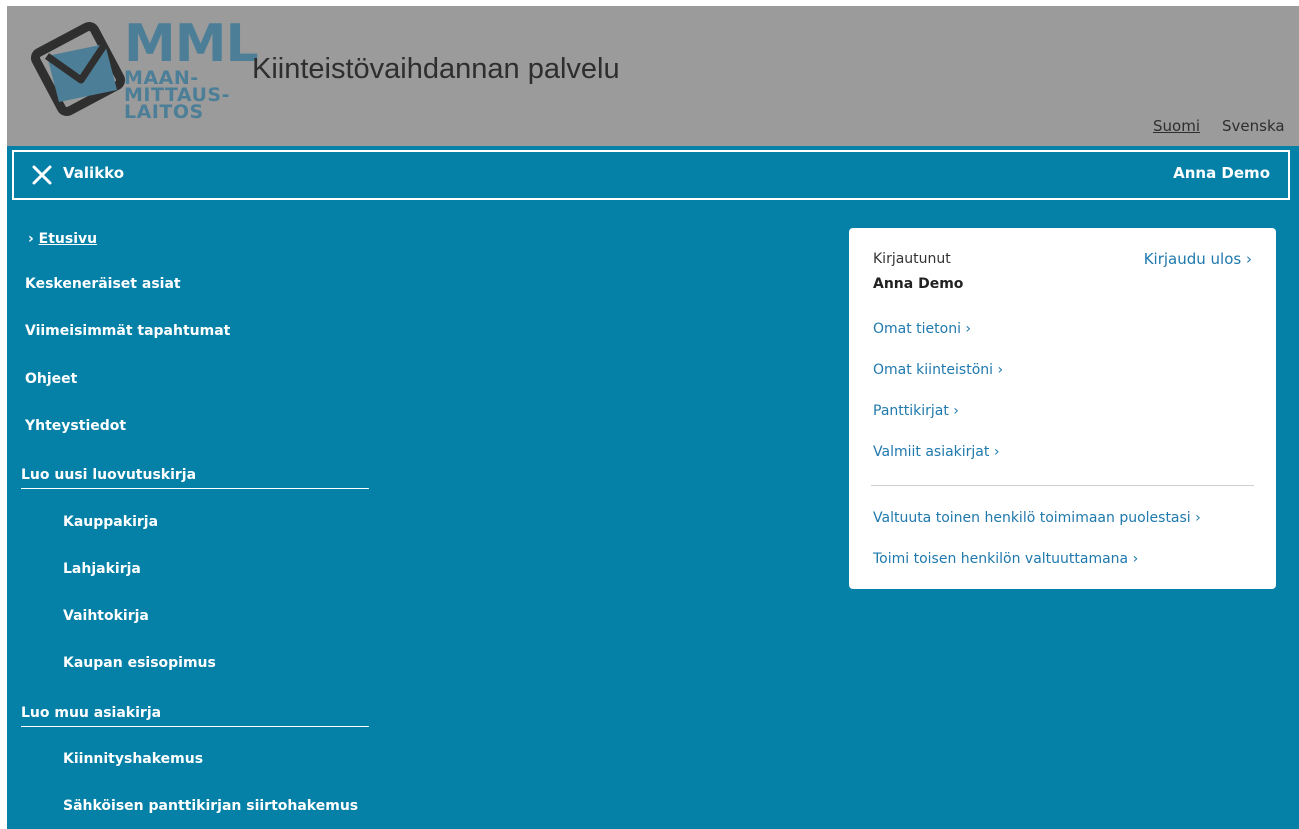 This screenshot has width=1299, height=829. What do you see at coordinates (110, 522) in the screenshot?
I see `nav-item-kauppakirja: Kauppakirja` at bounding box center [110, 522].